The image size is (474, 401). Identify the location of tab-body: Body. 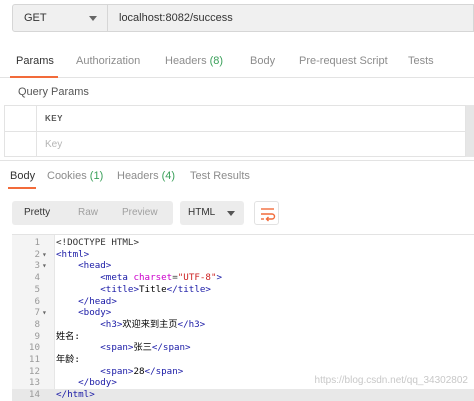
(262, 61).